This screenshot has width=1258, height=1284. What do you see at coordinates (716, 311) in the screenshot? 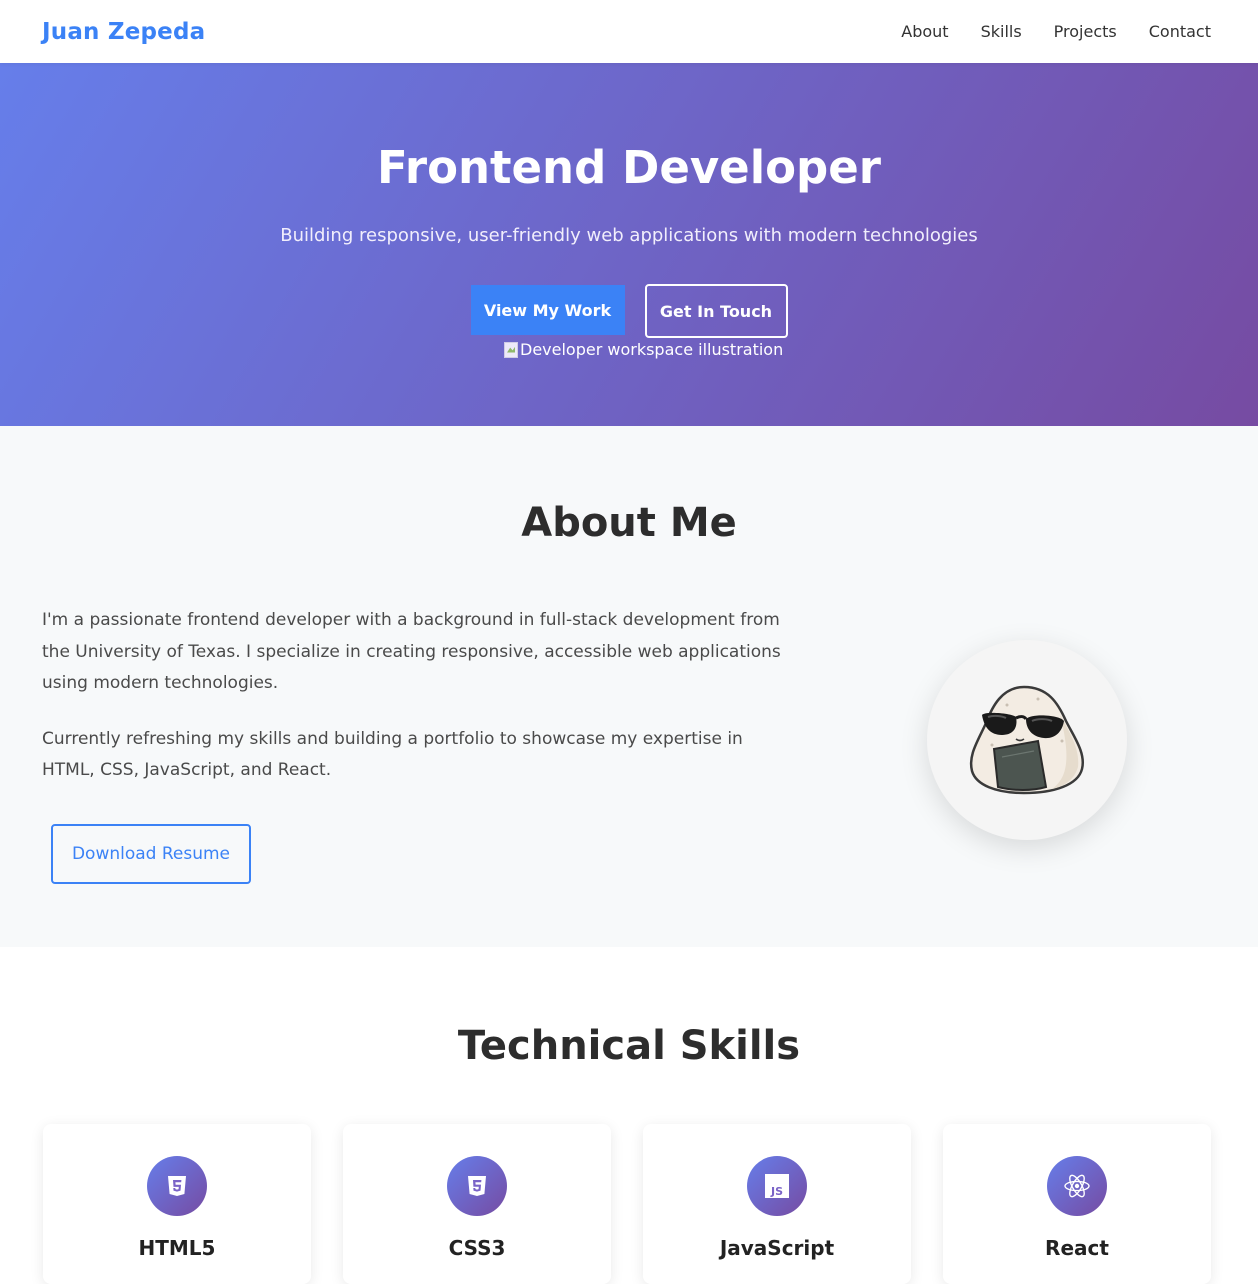
I see `get-in-touch-button: Get In Touch` at bounding box center [716, 311].